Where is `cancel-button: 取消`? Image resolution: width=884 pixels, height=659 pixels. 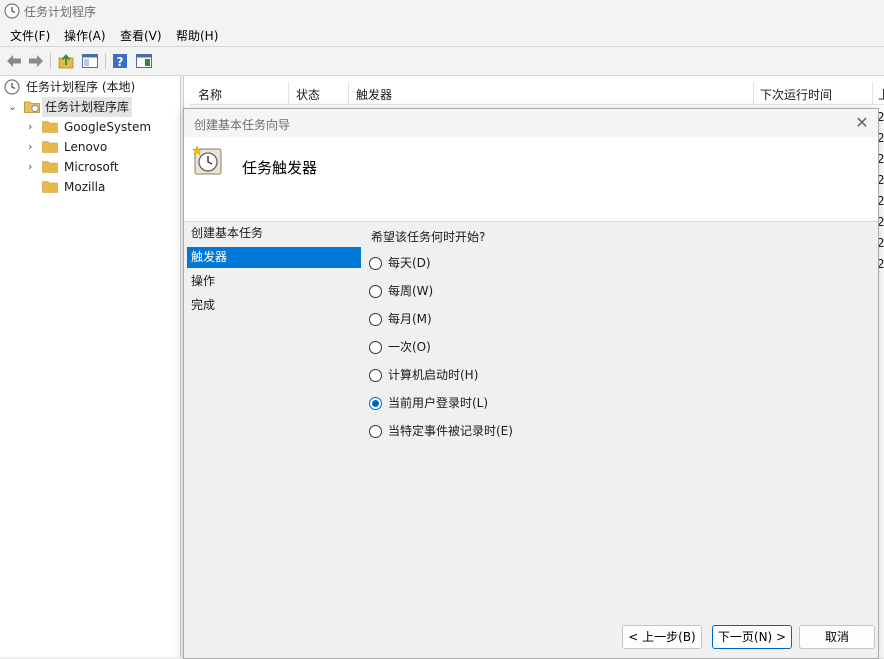
cancel-button: 取消 is located at coordinates (837, 637).